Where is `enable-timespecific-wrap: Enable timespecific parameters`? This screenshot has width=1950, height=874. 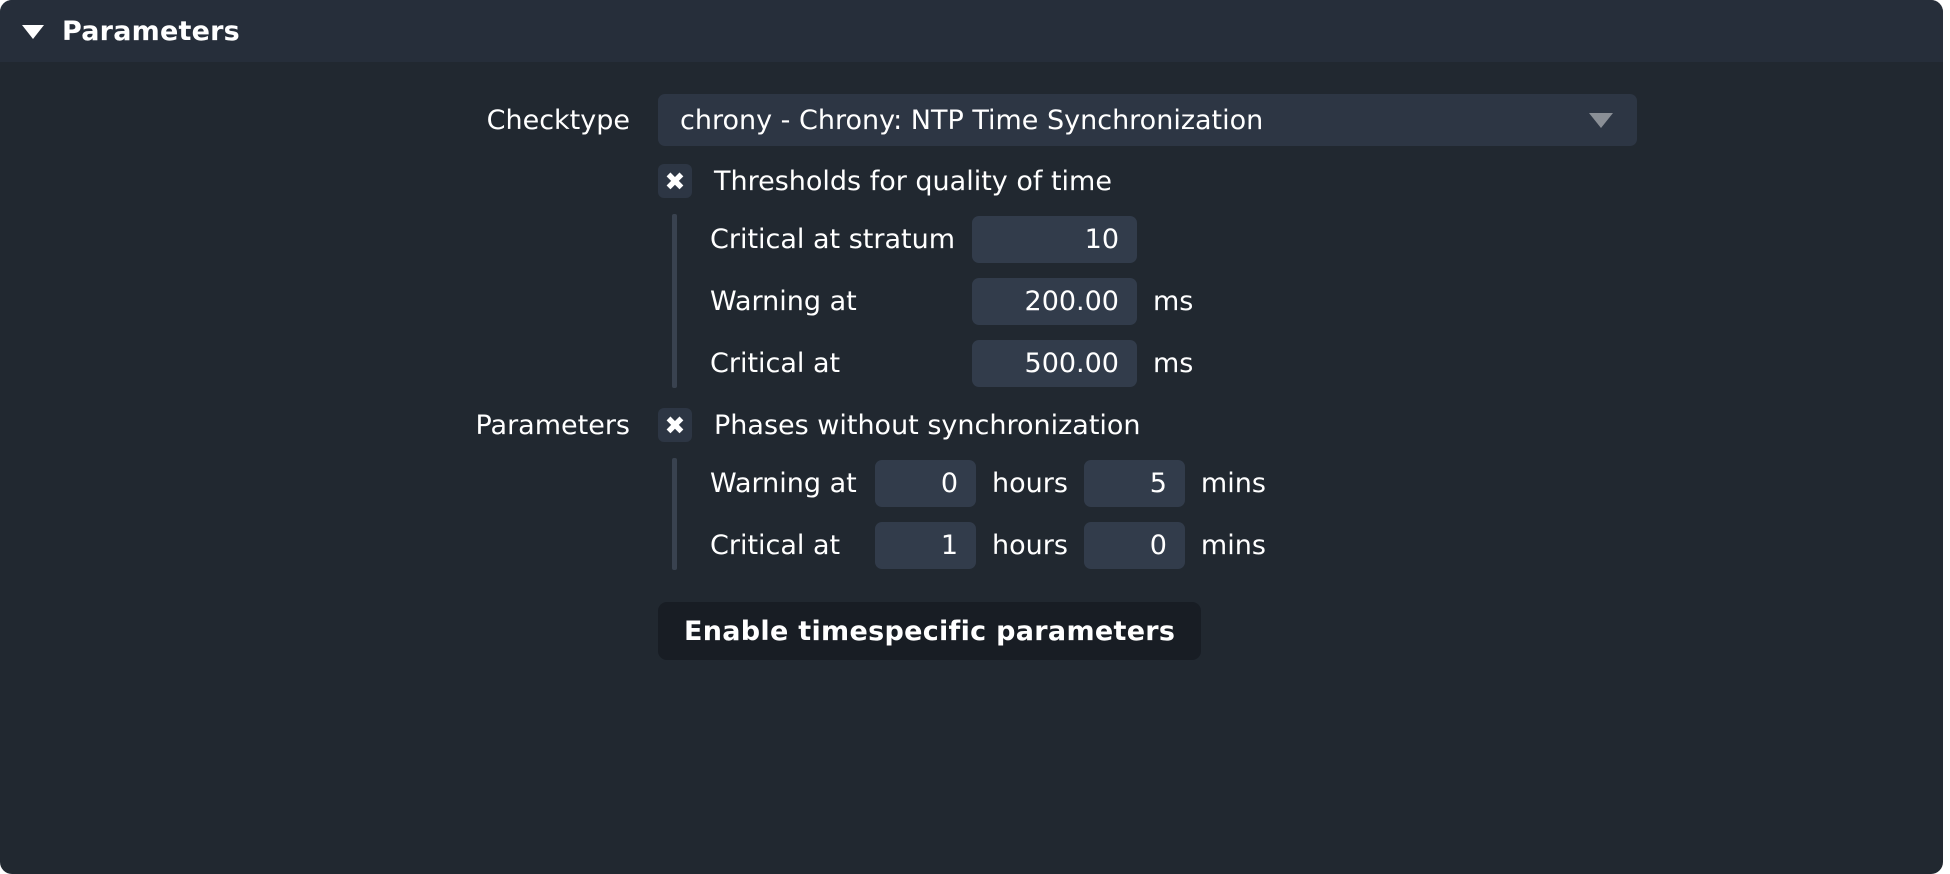
enable-timespecific-wrap: Enable timespecific parameters is located at coordinates (1300, 631).